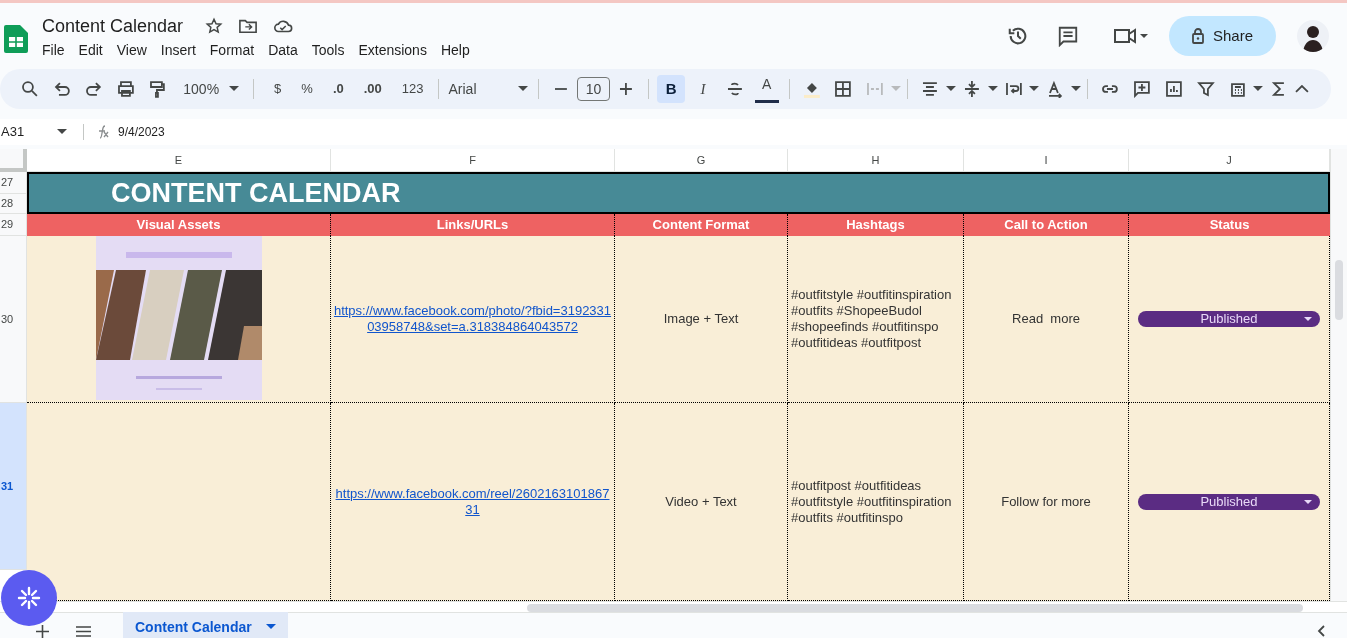  Describe the element at coordinates (1013, 89) in the screenshot. I see `text-wrap-icon` at that location.